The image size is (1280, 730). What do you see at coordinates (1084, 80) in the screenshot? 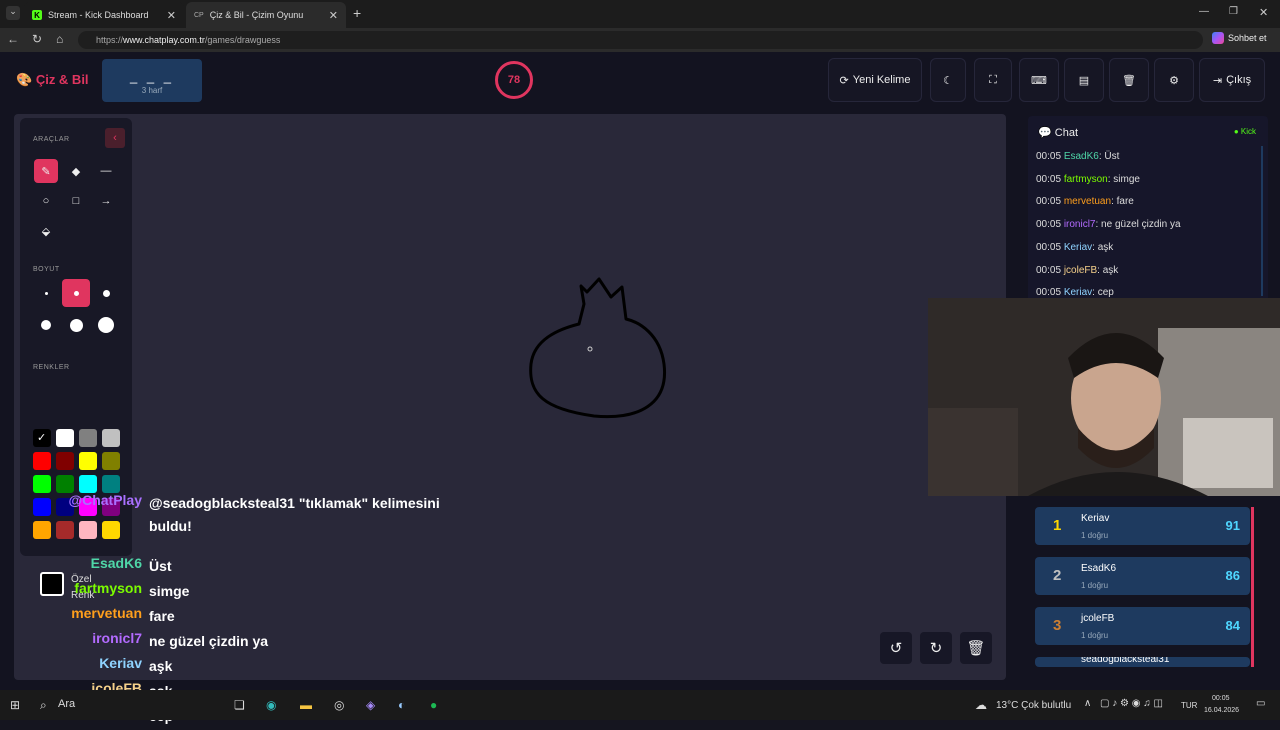
I see `archive-button: ▤` at bounding box center [1084, 80].